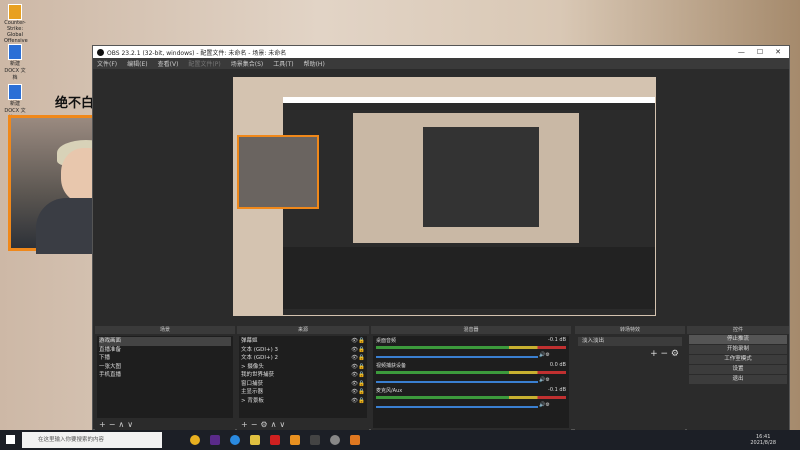 Image resolution: width=800 pixels, height=450 pixels. What do you see at coordinates (303, 367) in the screenshot?
I see `source-item: > 摄像头 👁🔒` at bounding box center [303, 367].